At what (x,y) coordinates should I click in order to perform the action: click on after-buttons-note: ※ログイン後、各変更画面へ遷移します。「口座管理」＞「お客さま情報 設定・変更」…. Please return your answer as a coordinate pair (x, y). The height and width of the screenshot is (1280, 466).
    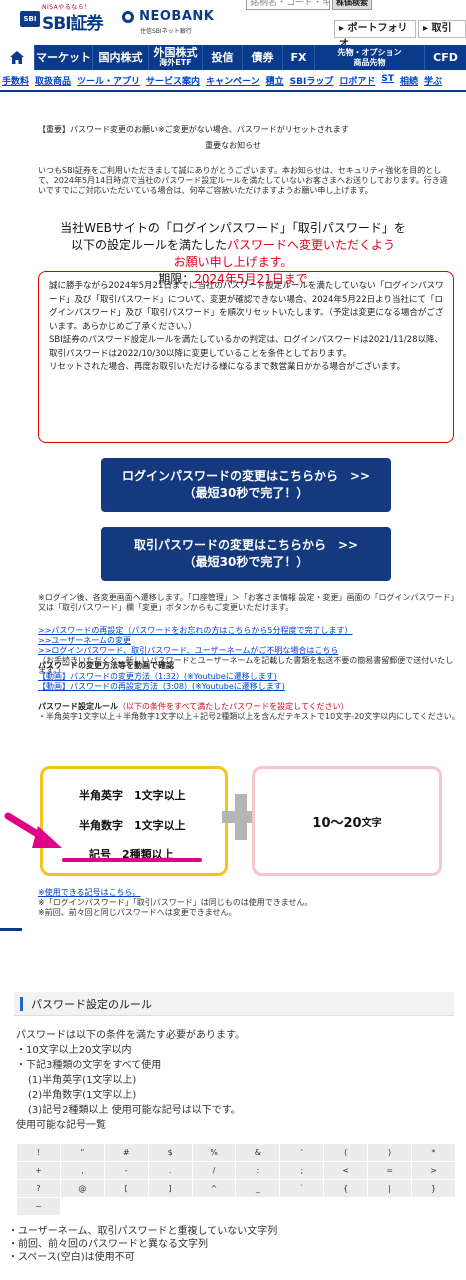
    Looking at the image, I should click on (246, 602).